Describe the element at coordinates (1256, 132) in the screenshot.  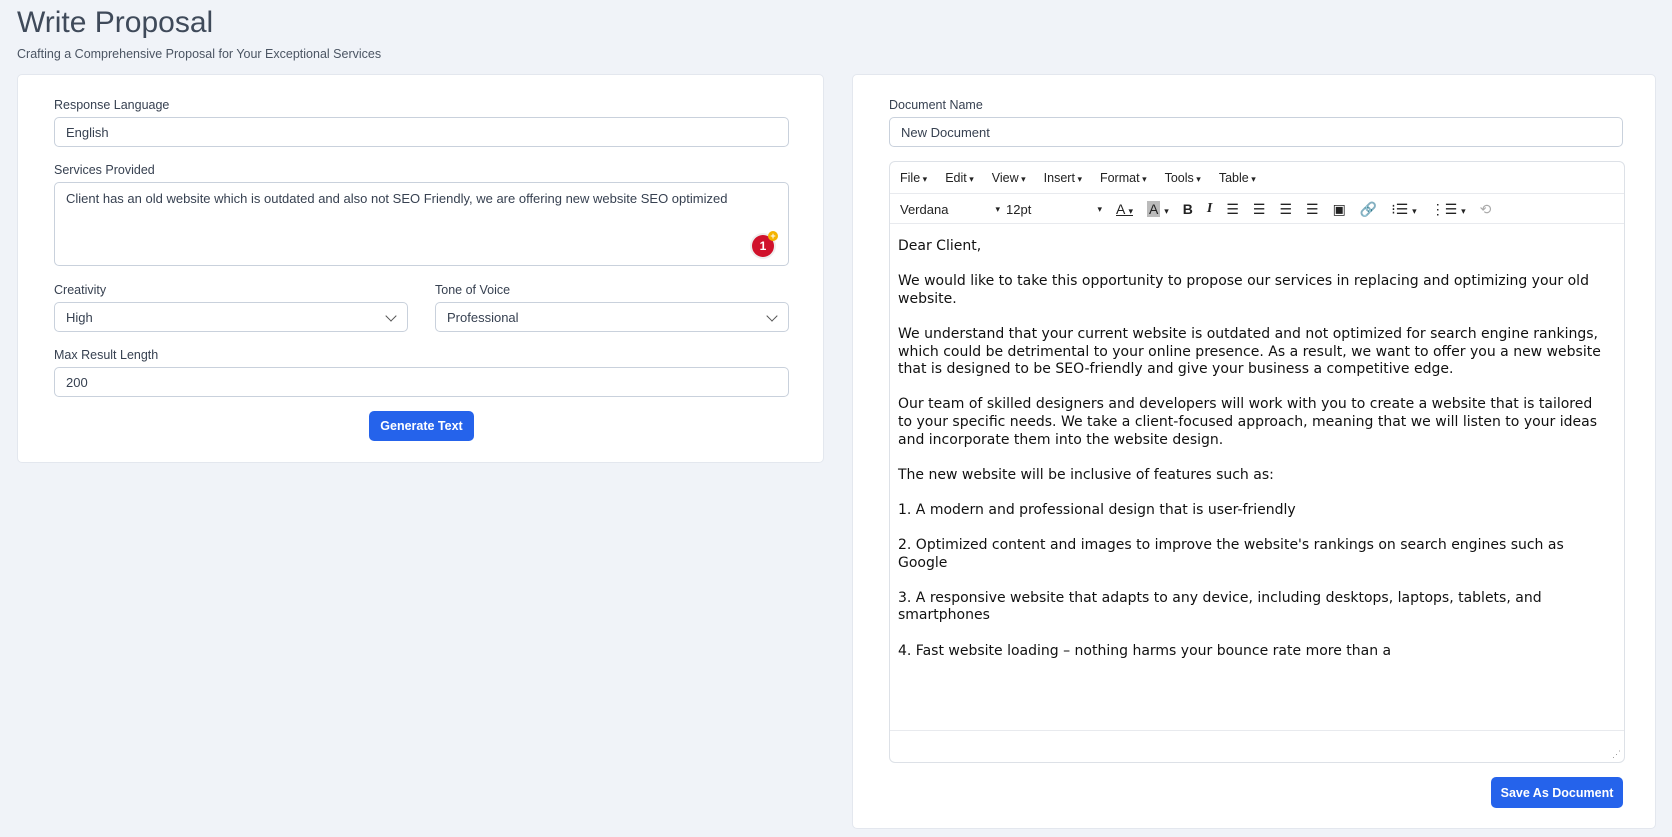
I see `document-name-input: New Document` at that location.